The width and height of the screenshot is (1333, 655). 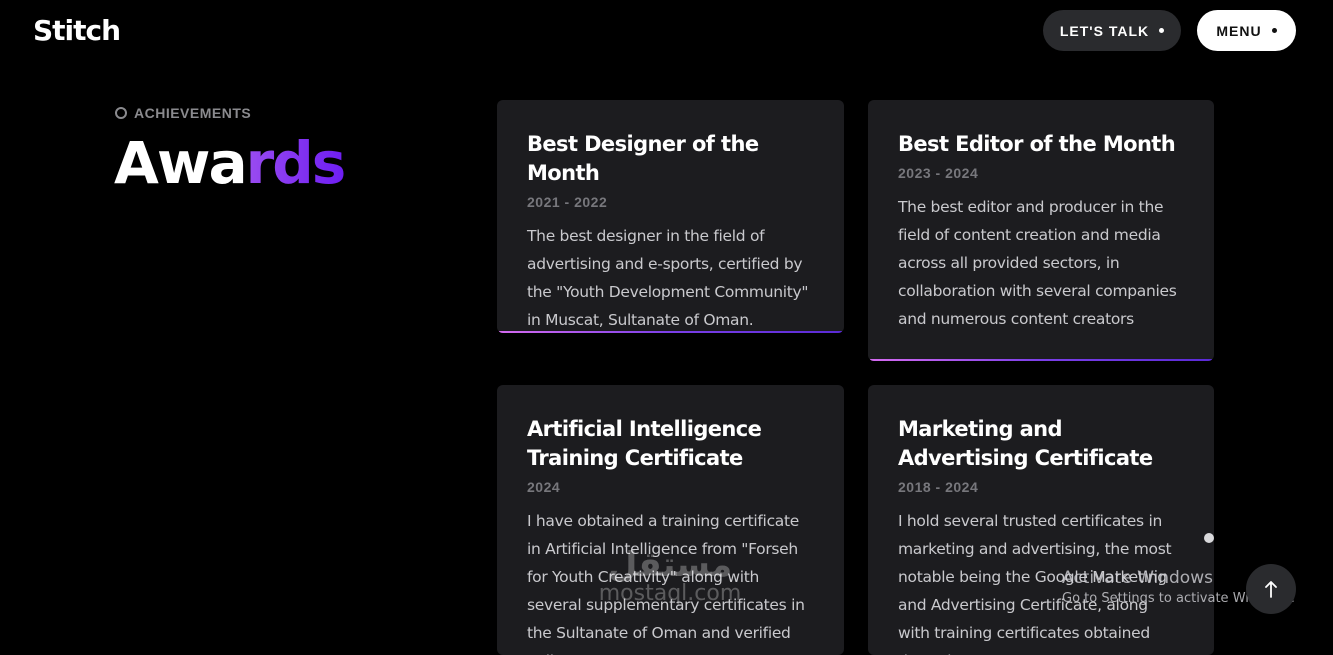 I want to click on circle-outline-icon, so click(x=121, y=113).